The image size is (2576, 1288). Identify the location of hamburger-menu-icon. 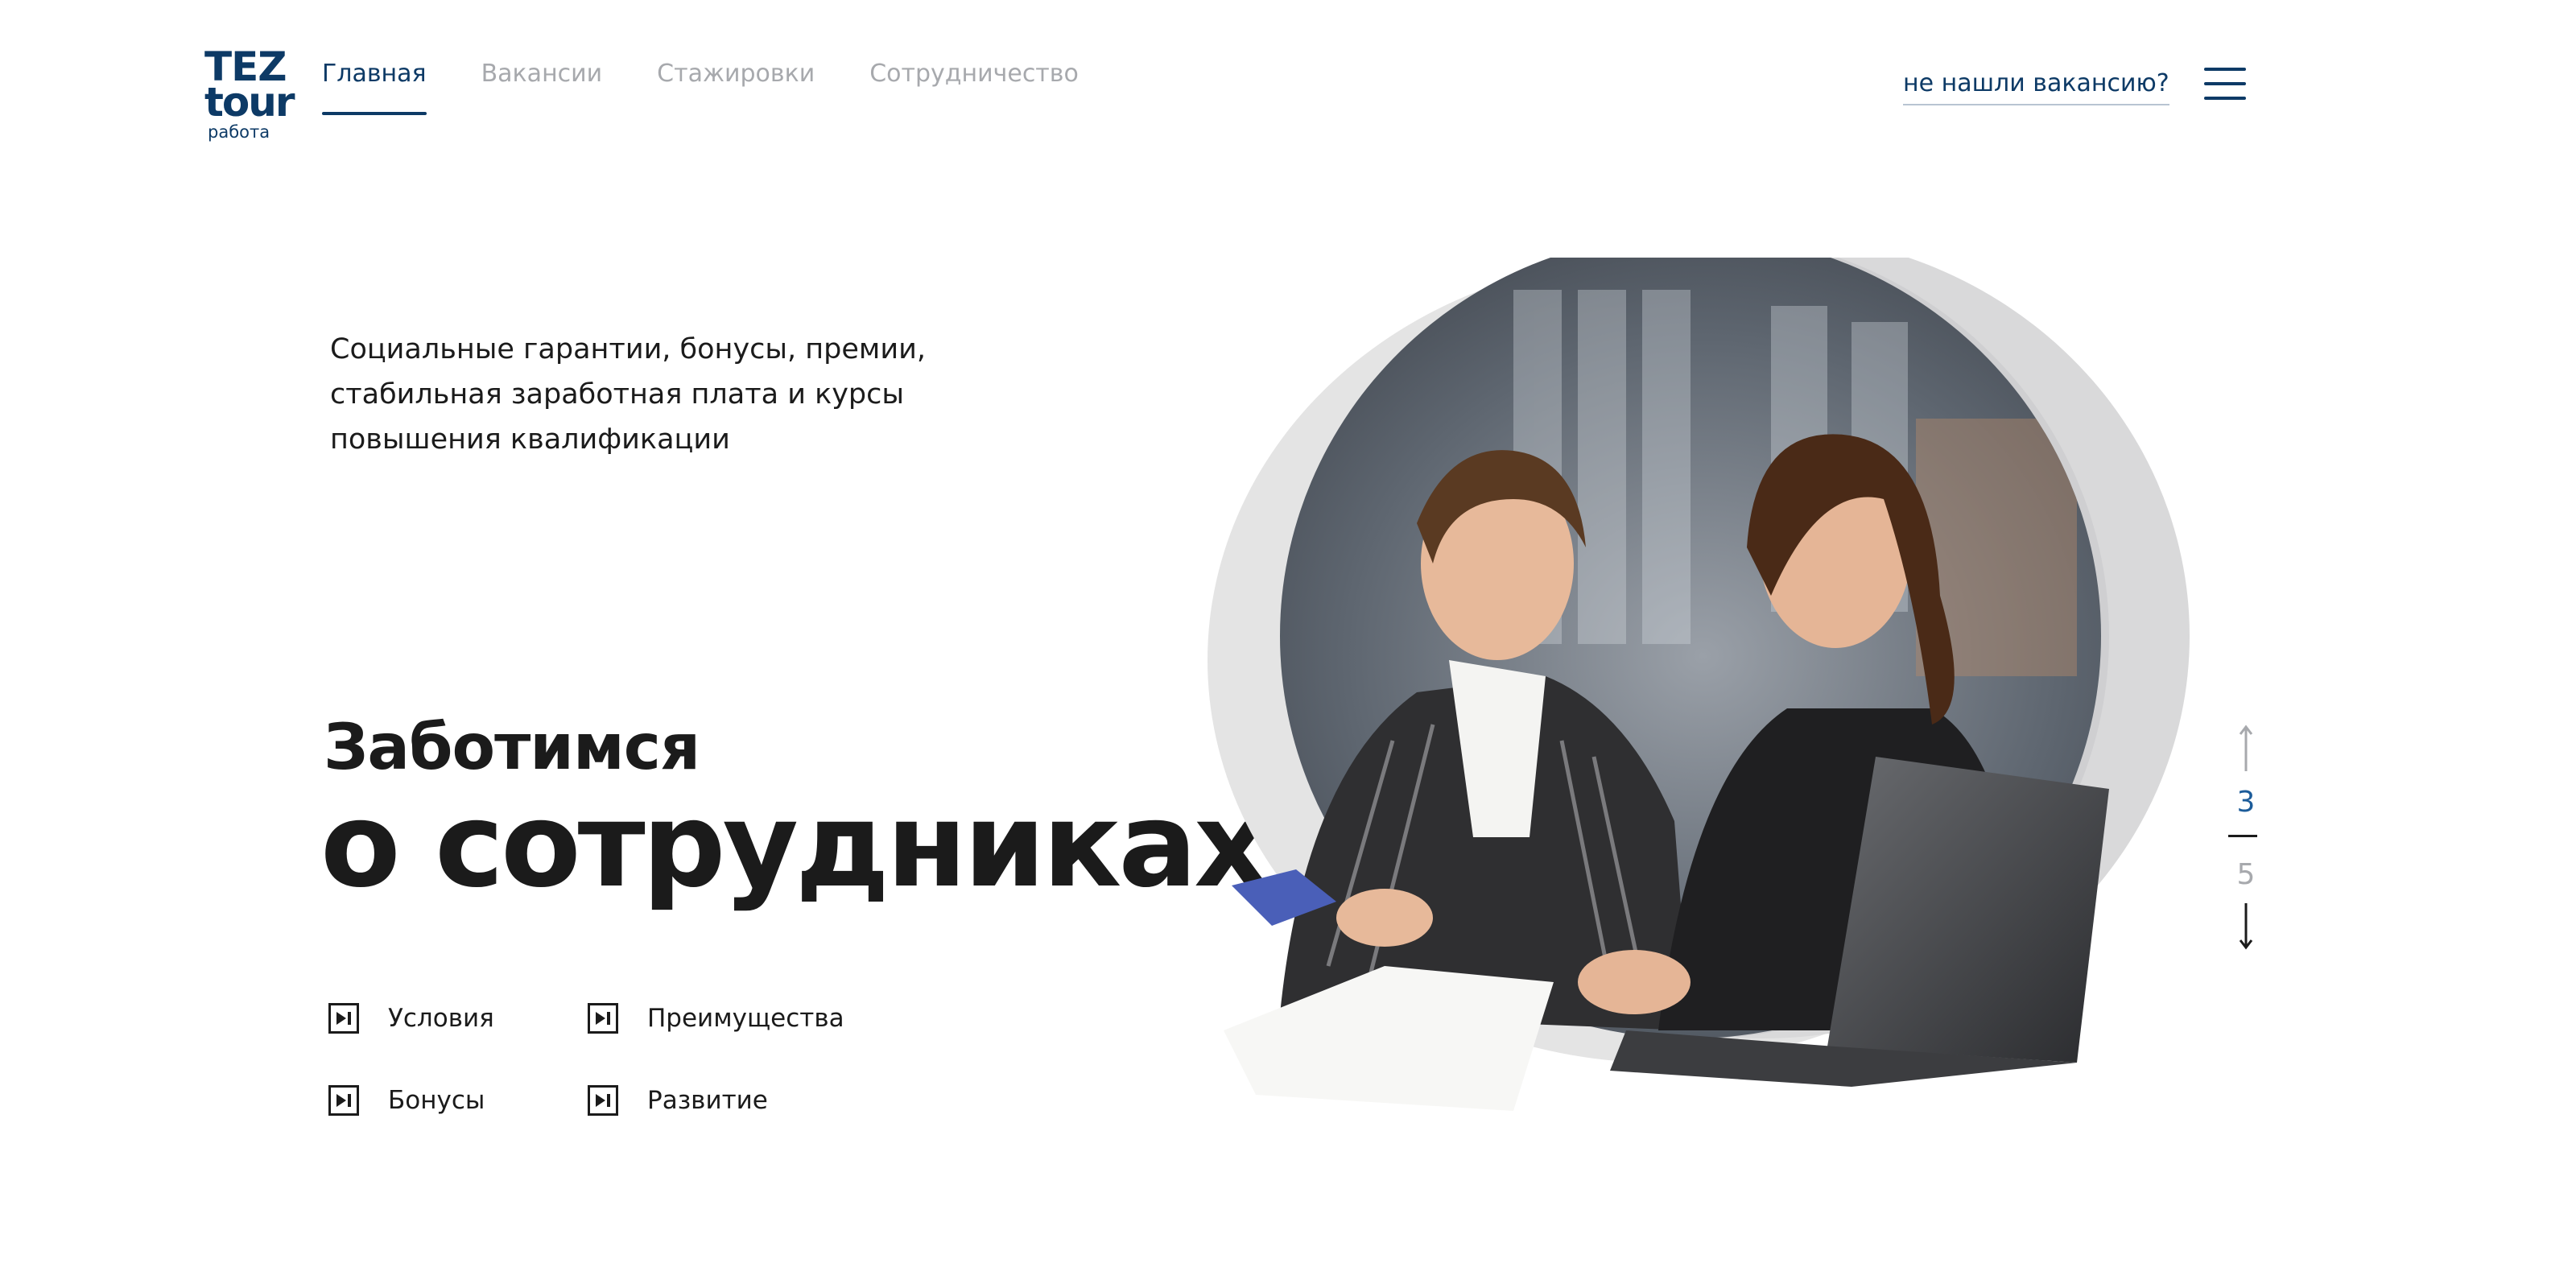
(2225, 84).